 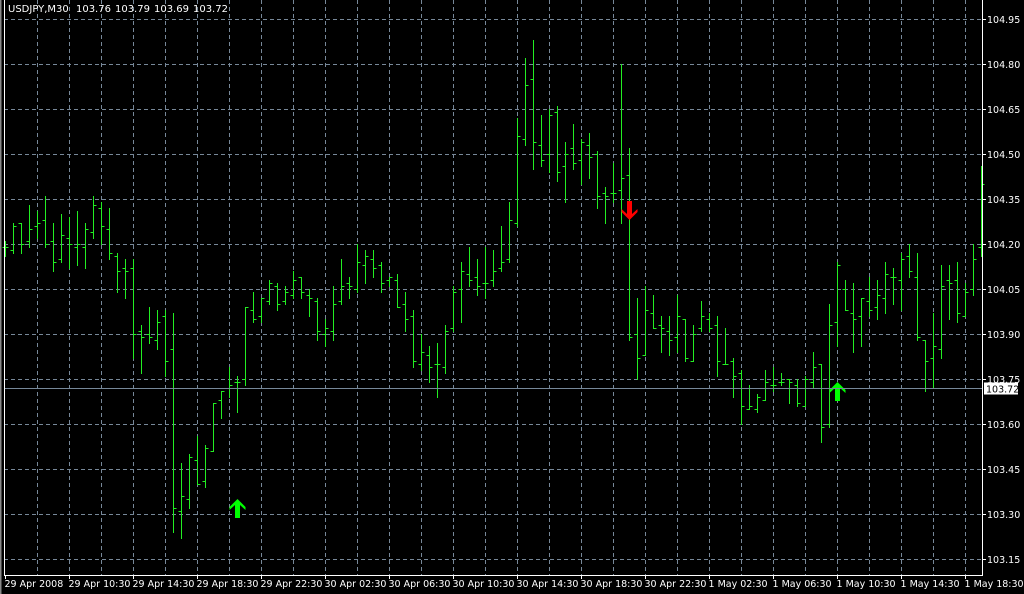 What do you see at coordinates (612, 584) in the screenshot?
I see `time-tick-label: 30 Apr 18:30` at bounding box center [612, 584].